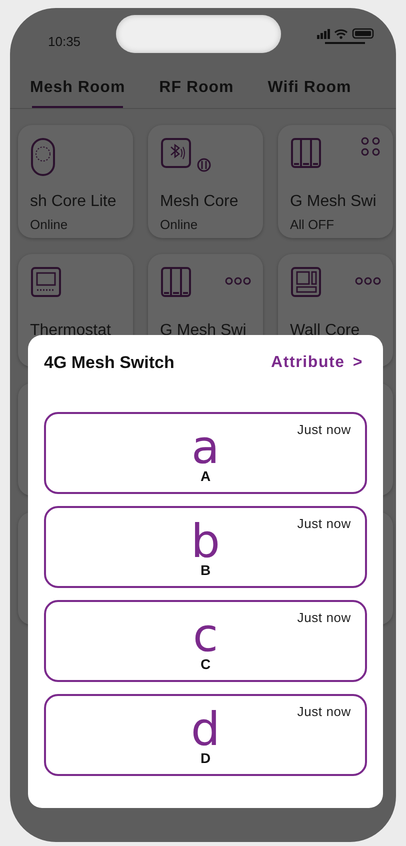 This screenshot has width=406, height=846. I want to click on sensor-icon, so click(43, 157).